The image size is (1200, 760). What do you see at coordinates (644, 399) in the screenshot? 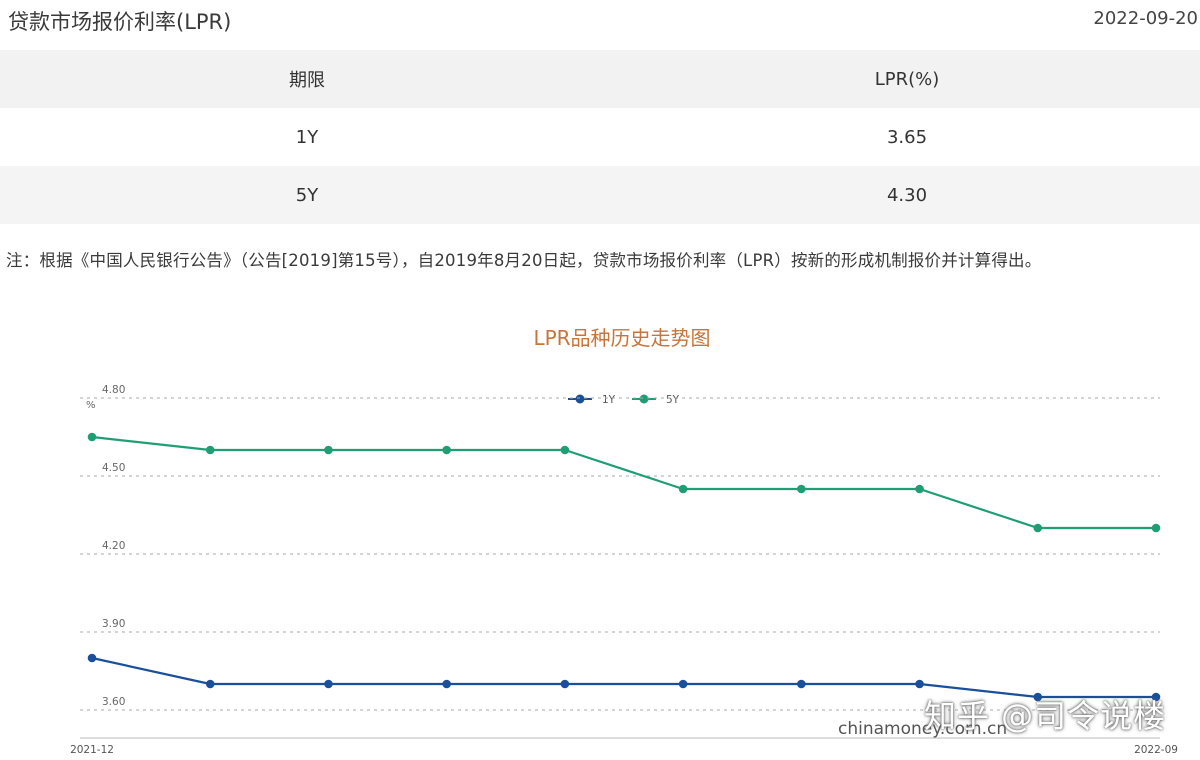
I see `legend-marker-5y` at bounding box center [644, 399].